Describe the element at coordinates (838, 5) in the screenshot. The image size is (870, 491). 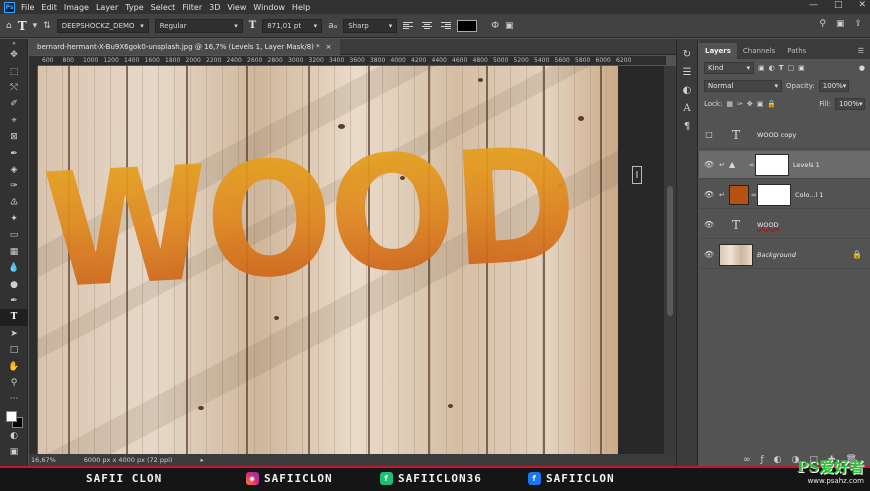
I see `maximize-icon: □` at that location.